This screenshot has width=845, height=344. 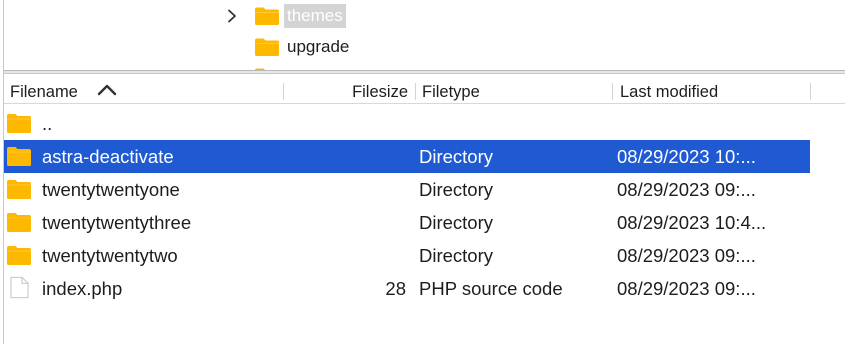 I want to click on column-header-last-modified: Last modified, so click(x=669, y=89).